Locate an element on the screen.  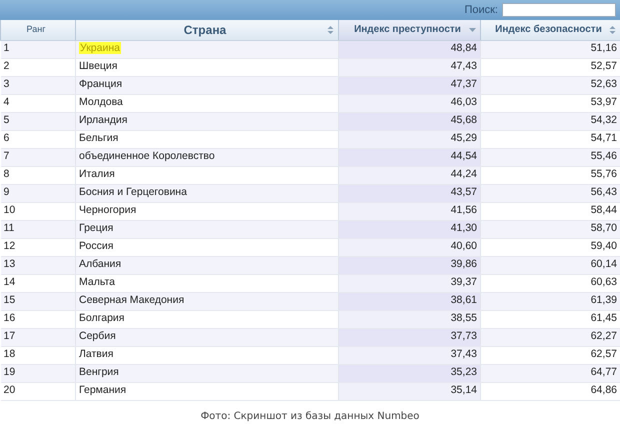
table-cell: 35,14 is located at coordinates (409, 391).